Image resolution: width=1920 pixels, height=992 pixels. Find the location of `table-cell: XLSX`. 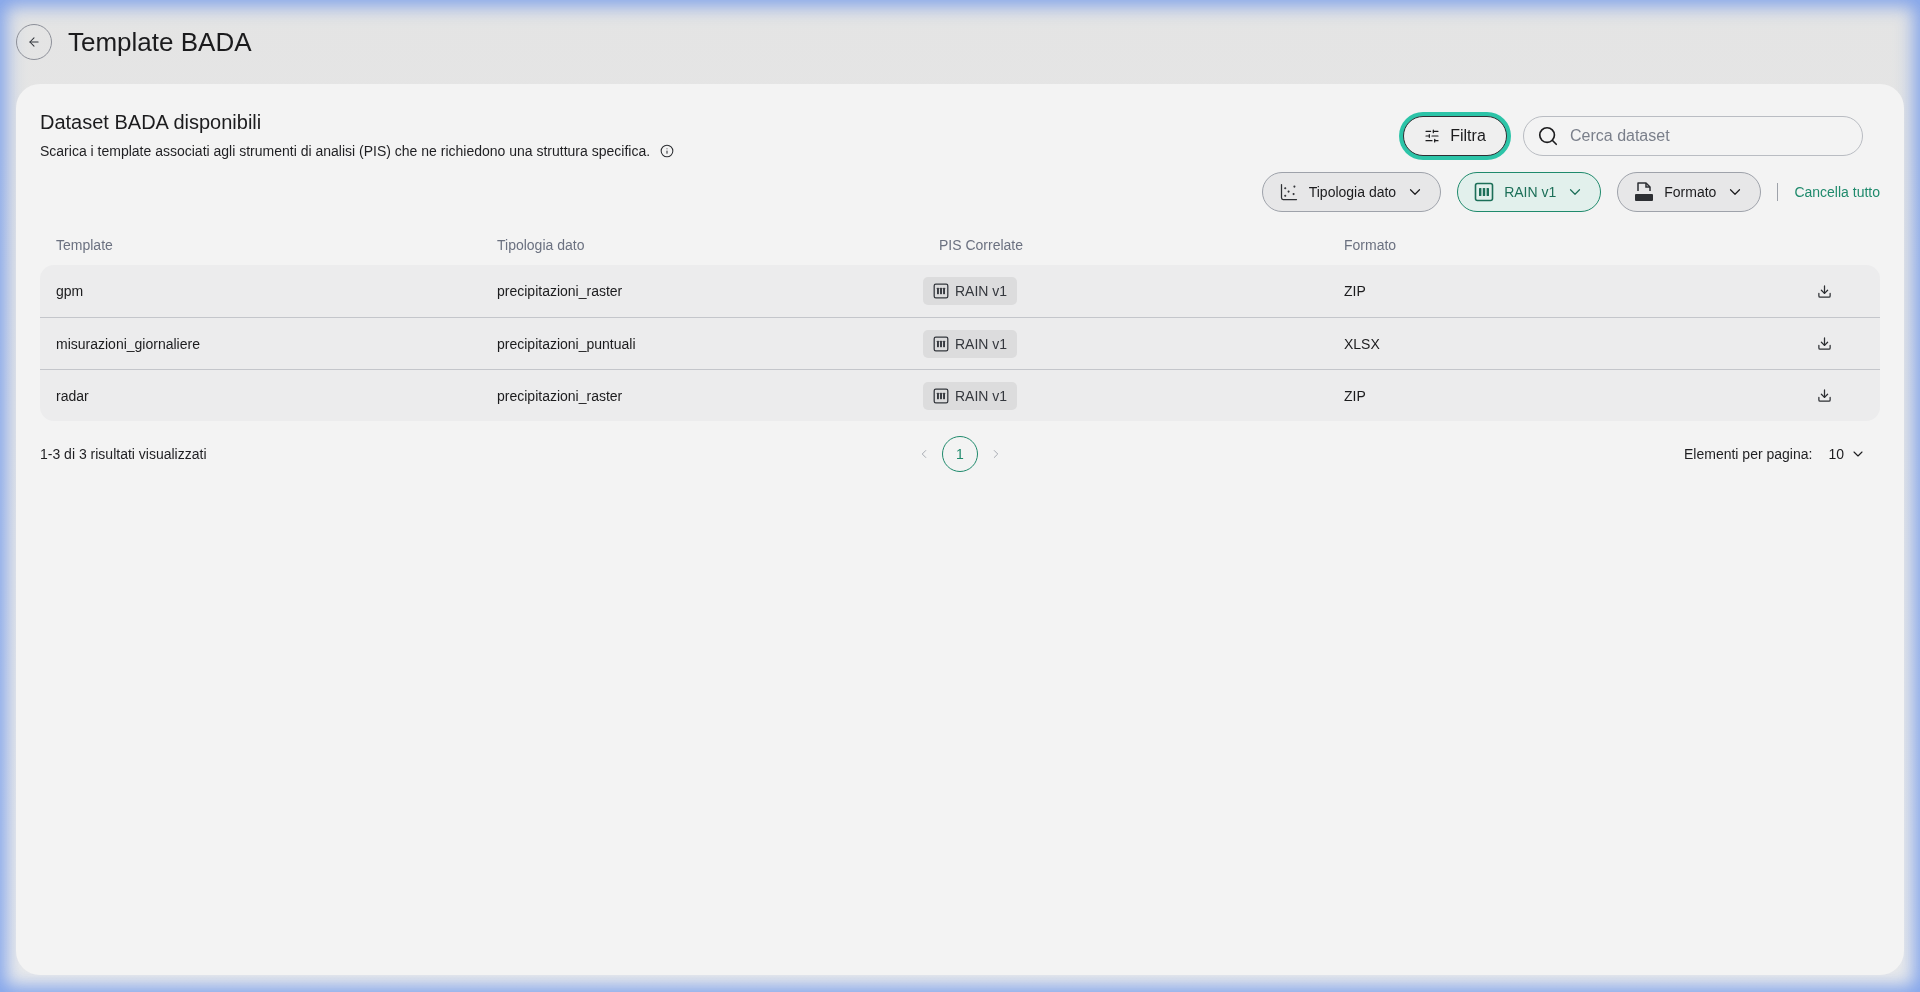

table-cell: XLSX is located at coordinates (1362, 343).